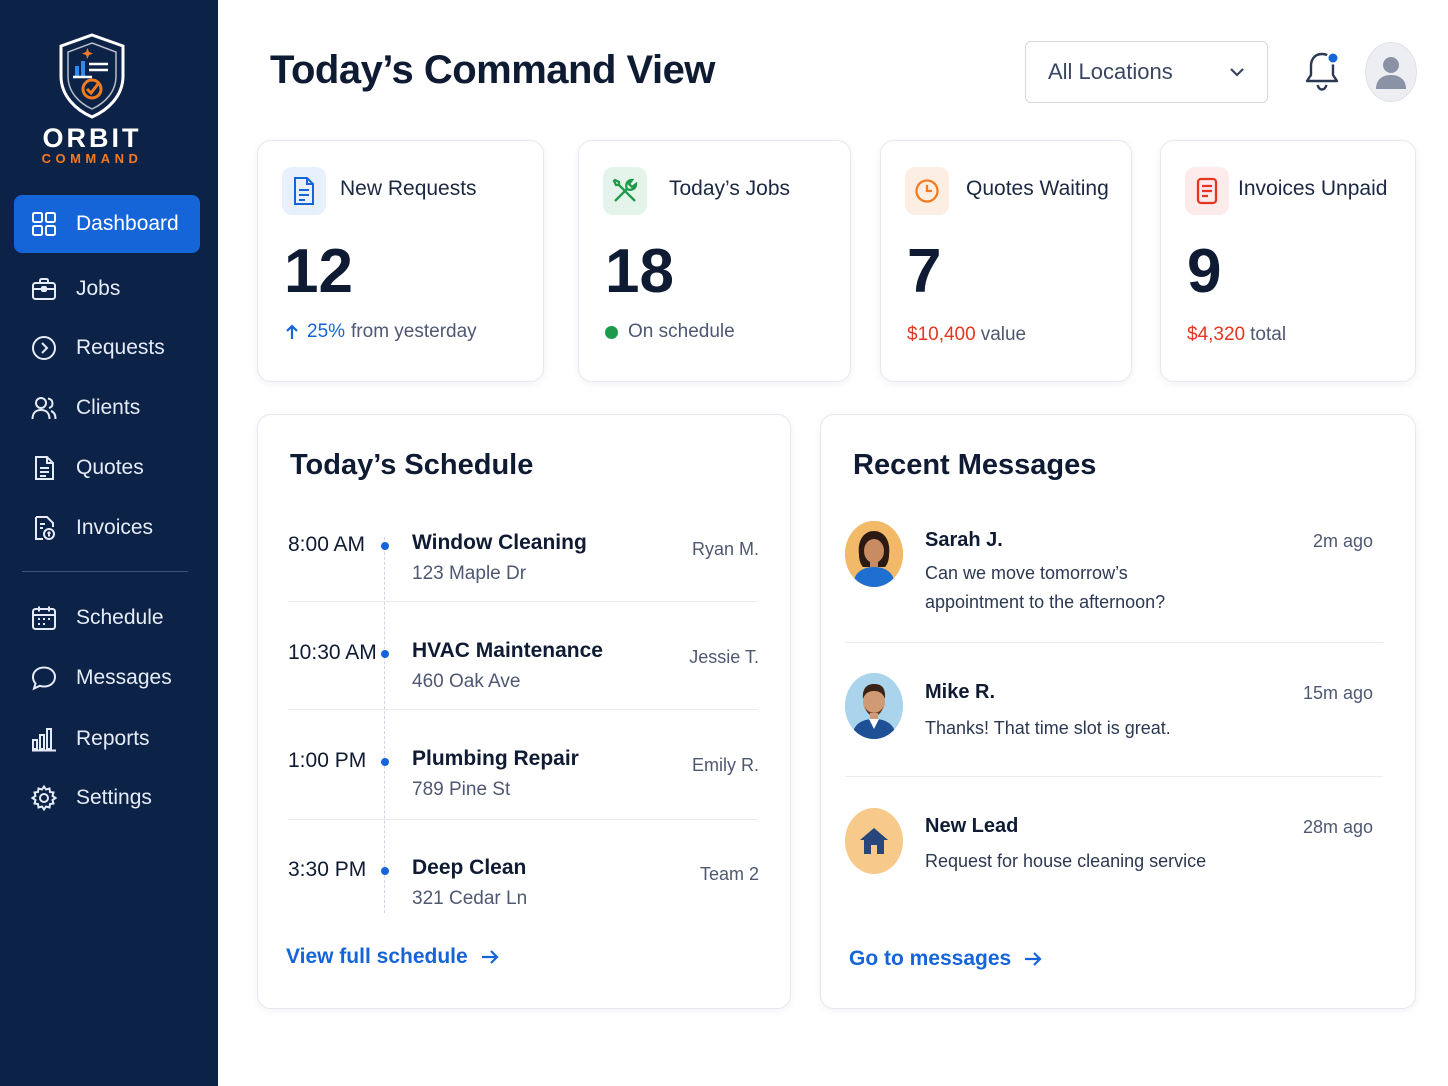 This screenshot has height=1086, width=1448. Describe the element at coordinates (469, 867) in the screenshot. I see `schedule-job: Deep Clean` at that location.